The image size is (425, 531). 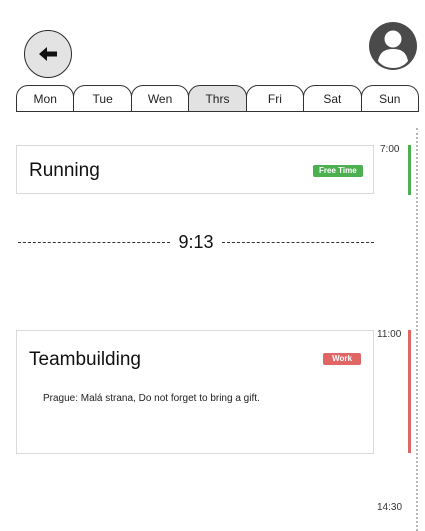 I want to click on day-tabs: Mon Tue Wen Thrs Fri Sat Sun, so click(x=217, y=98).